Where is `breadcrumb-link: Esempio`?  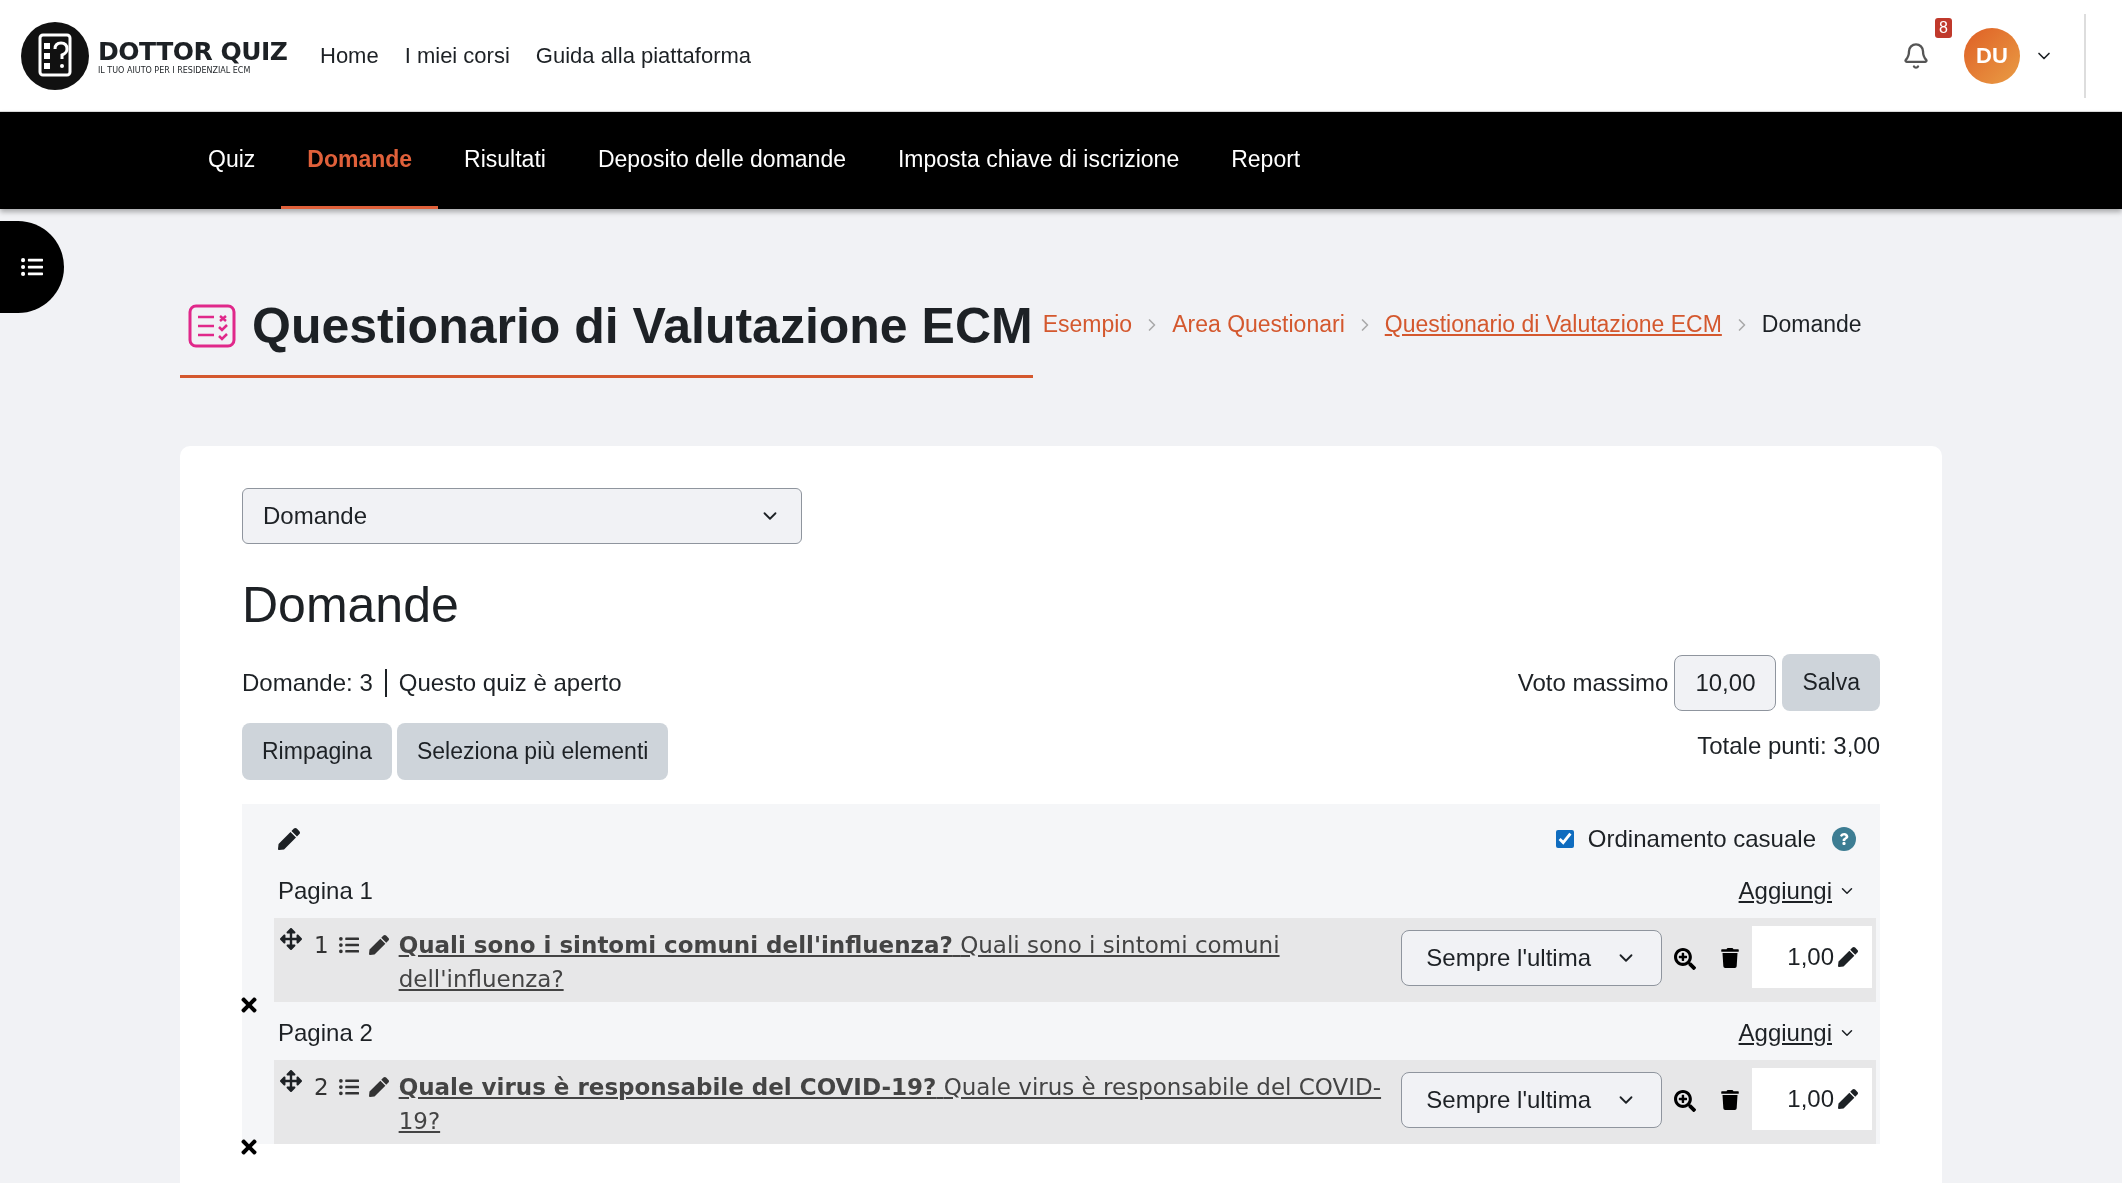
breadcrumb-link: Esempio is located at coordinates (1087, 324).